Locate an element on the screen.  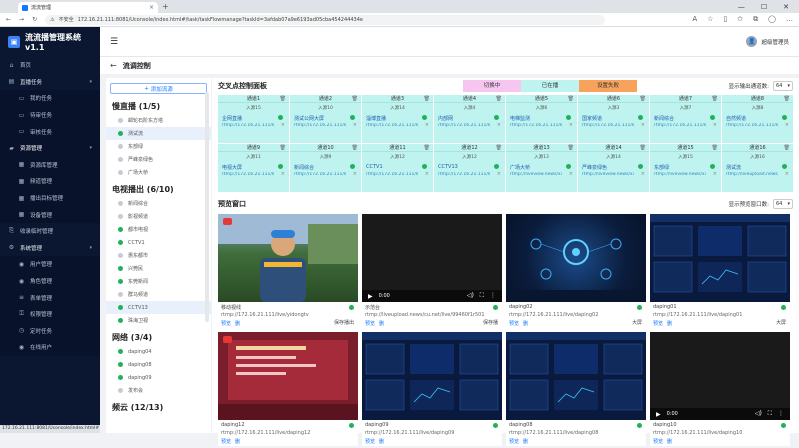
channel-cell: 通道4🗑 入源4 内部网rtmp://172.16.21.111/live/x4 × is located at coordinates (469, 119).